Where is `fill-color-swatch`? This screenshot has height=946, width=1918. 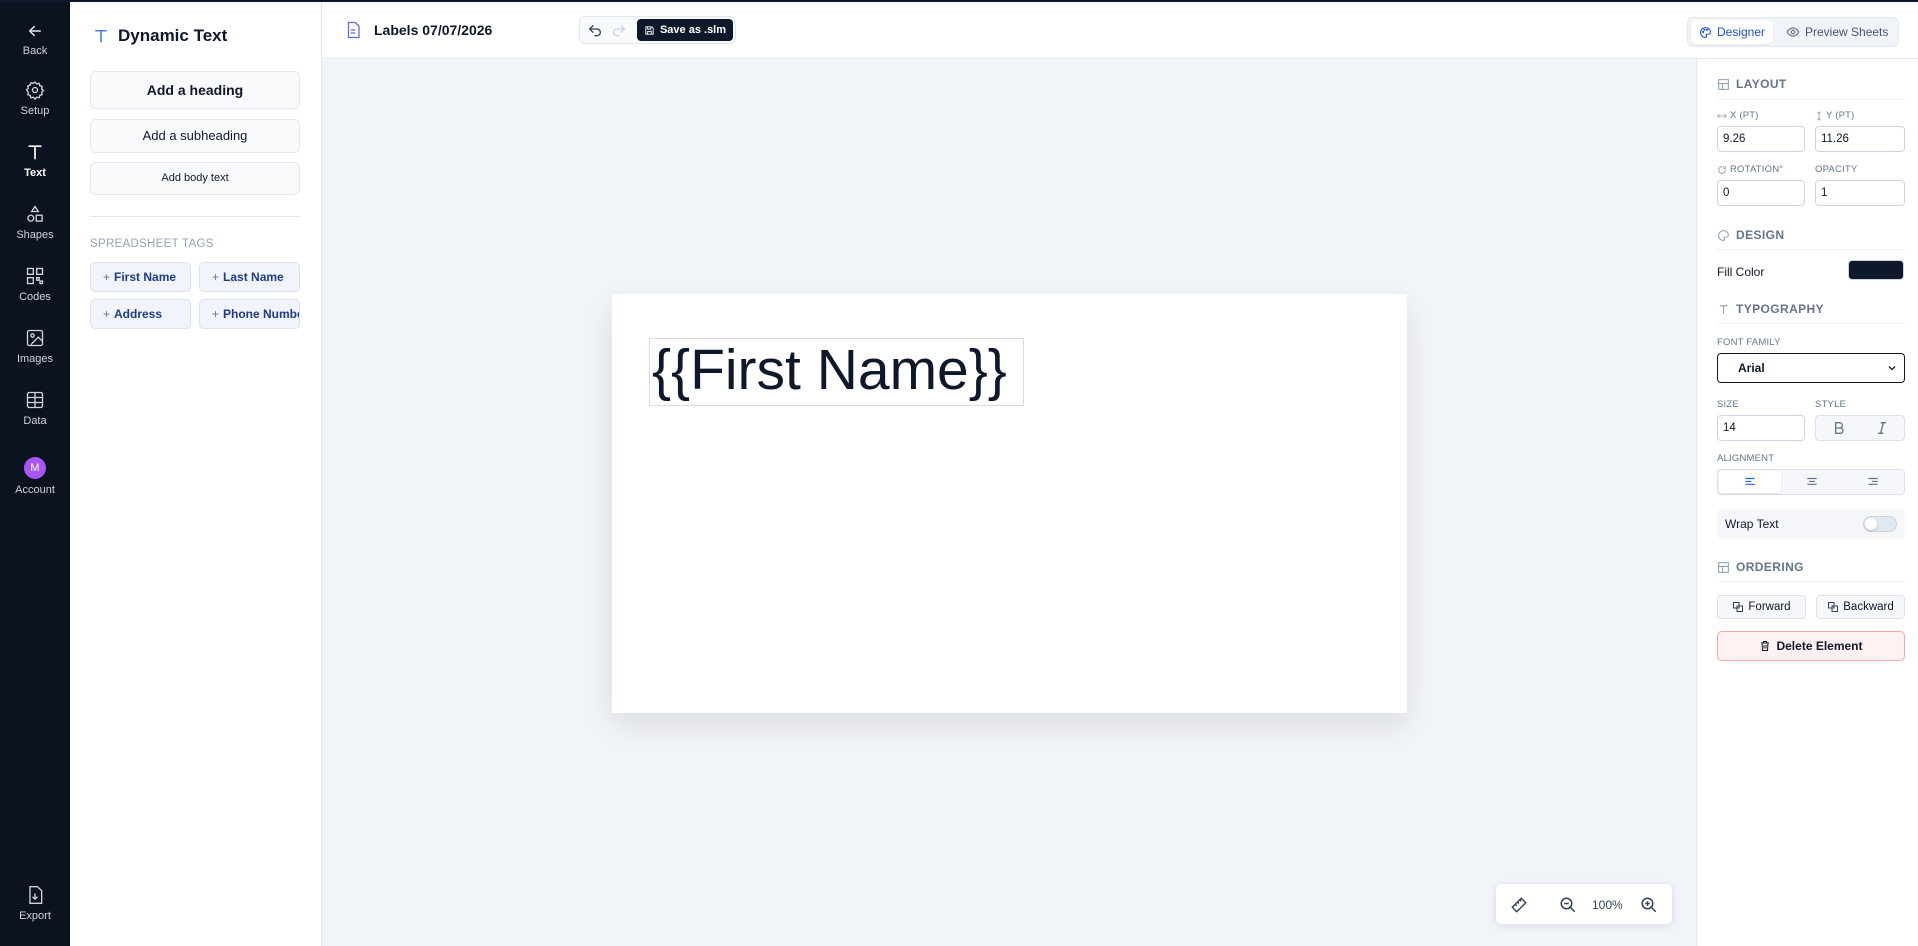 fill-color-swatch is located at coordinates (1876, 270).